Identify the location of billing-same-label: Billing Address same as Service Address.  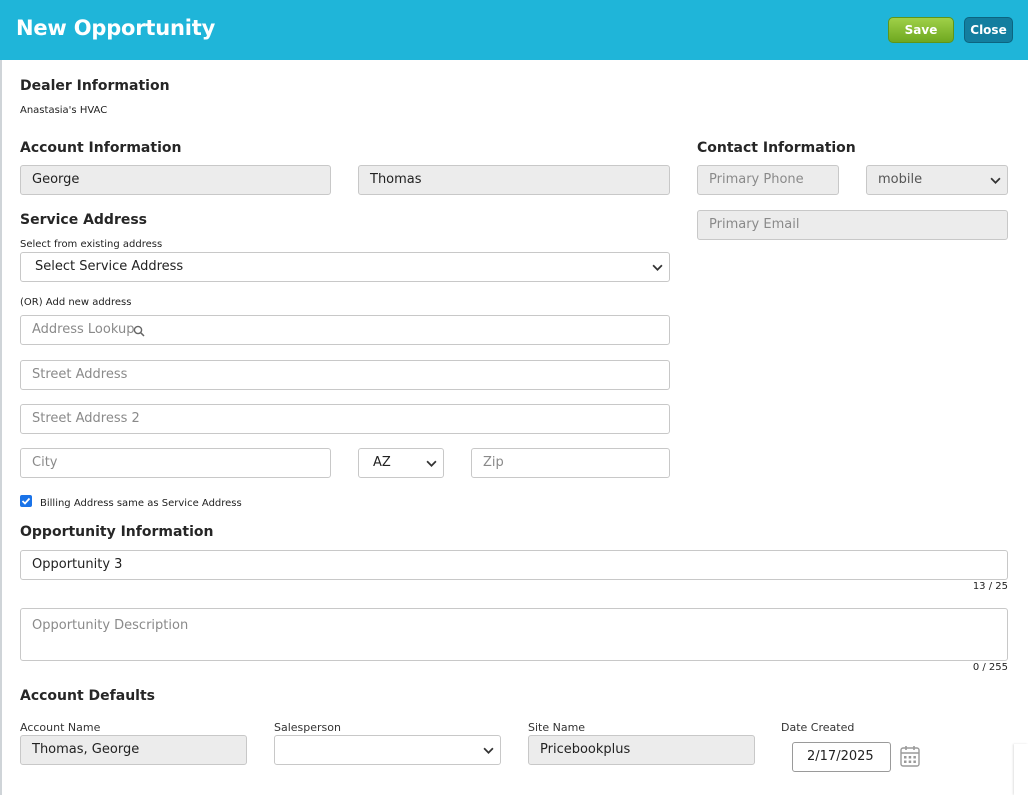
(141, 503).